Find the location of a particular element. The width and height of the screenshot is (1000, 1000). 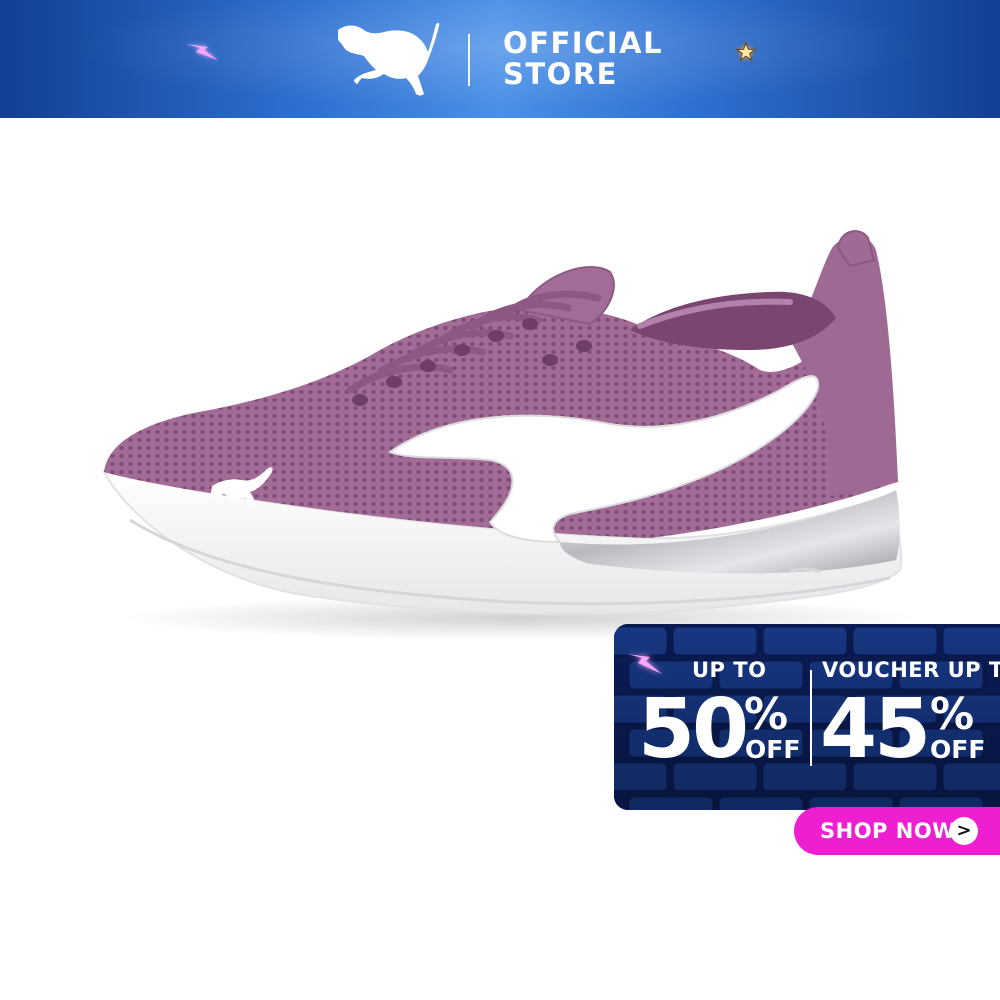

promo-divider is located at coordinates (811, 718).